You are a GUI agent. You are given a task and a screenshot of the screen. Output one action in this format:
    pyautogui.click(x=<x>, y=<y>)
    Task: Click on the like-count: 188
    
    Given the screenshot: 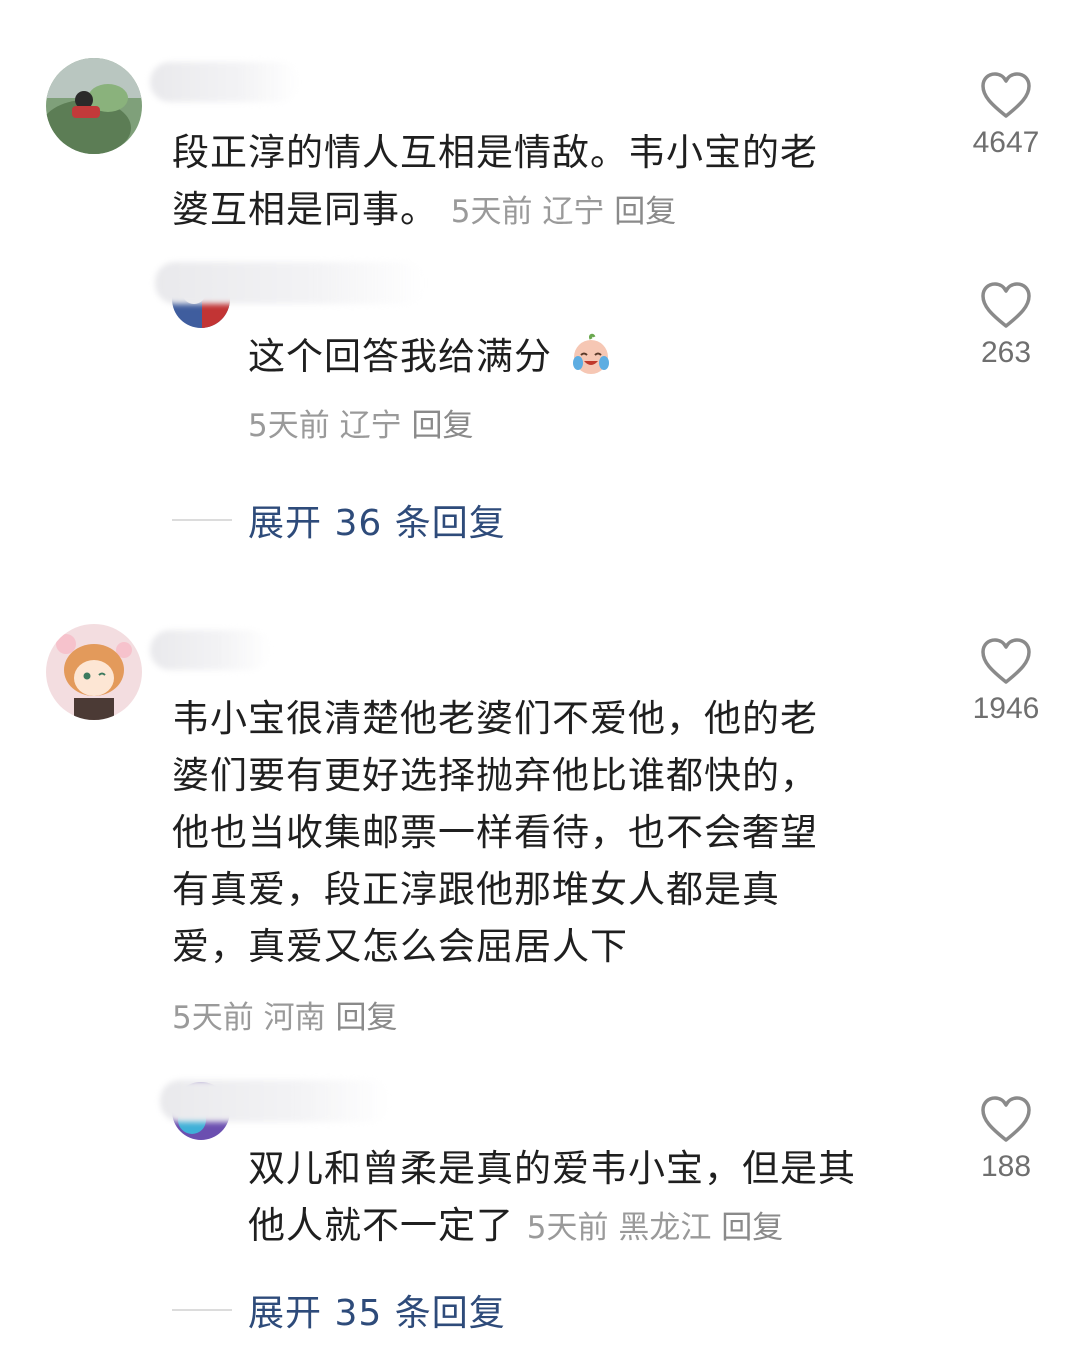 What is the action you would take?
    pyautogui.click(x=1006, y=1166)
    